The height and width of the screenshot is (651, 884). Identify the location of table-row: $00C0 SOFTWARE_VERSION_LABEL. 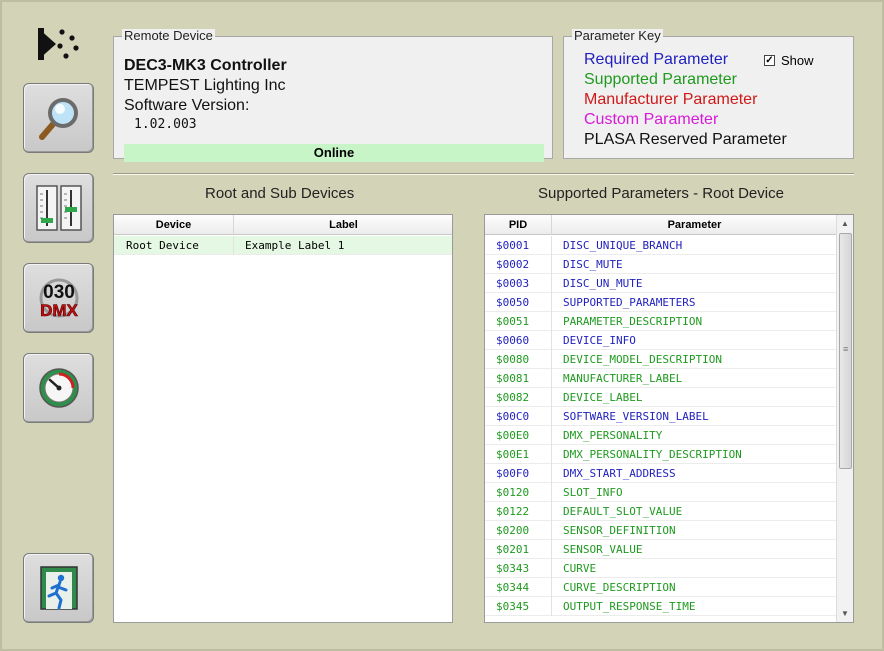
(661, 416).